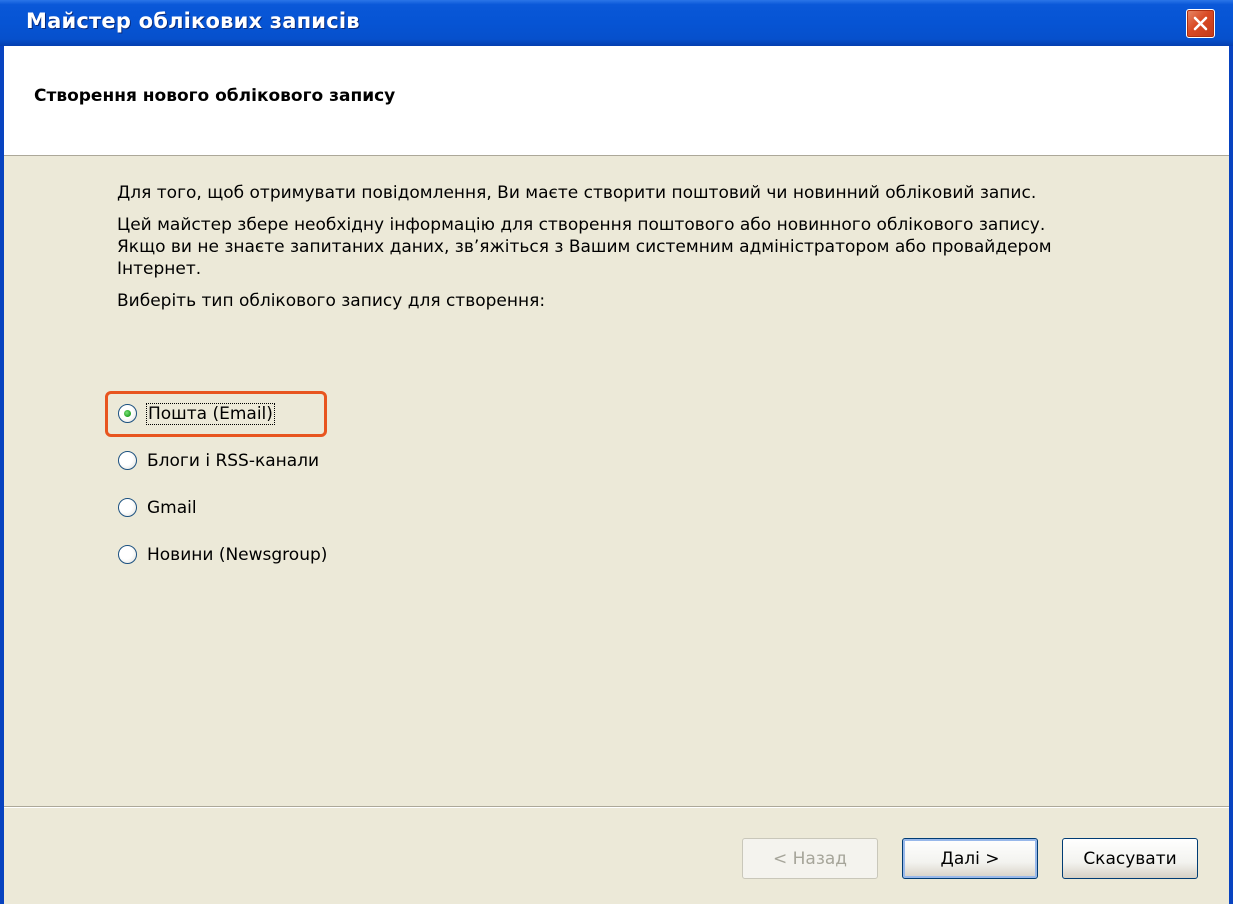 The height and width of the screenshot is (904, 1233). What do you see at coordinates (127, 413) in the screenshot?
I see `radio-button-email` at bounding box center [127, 413].